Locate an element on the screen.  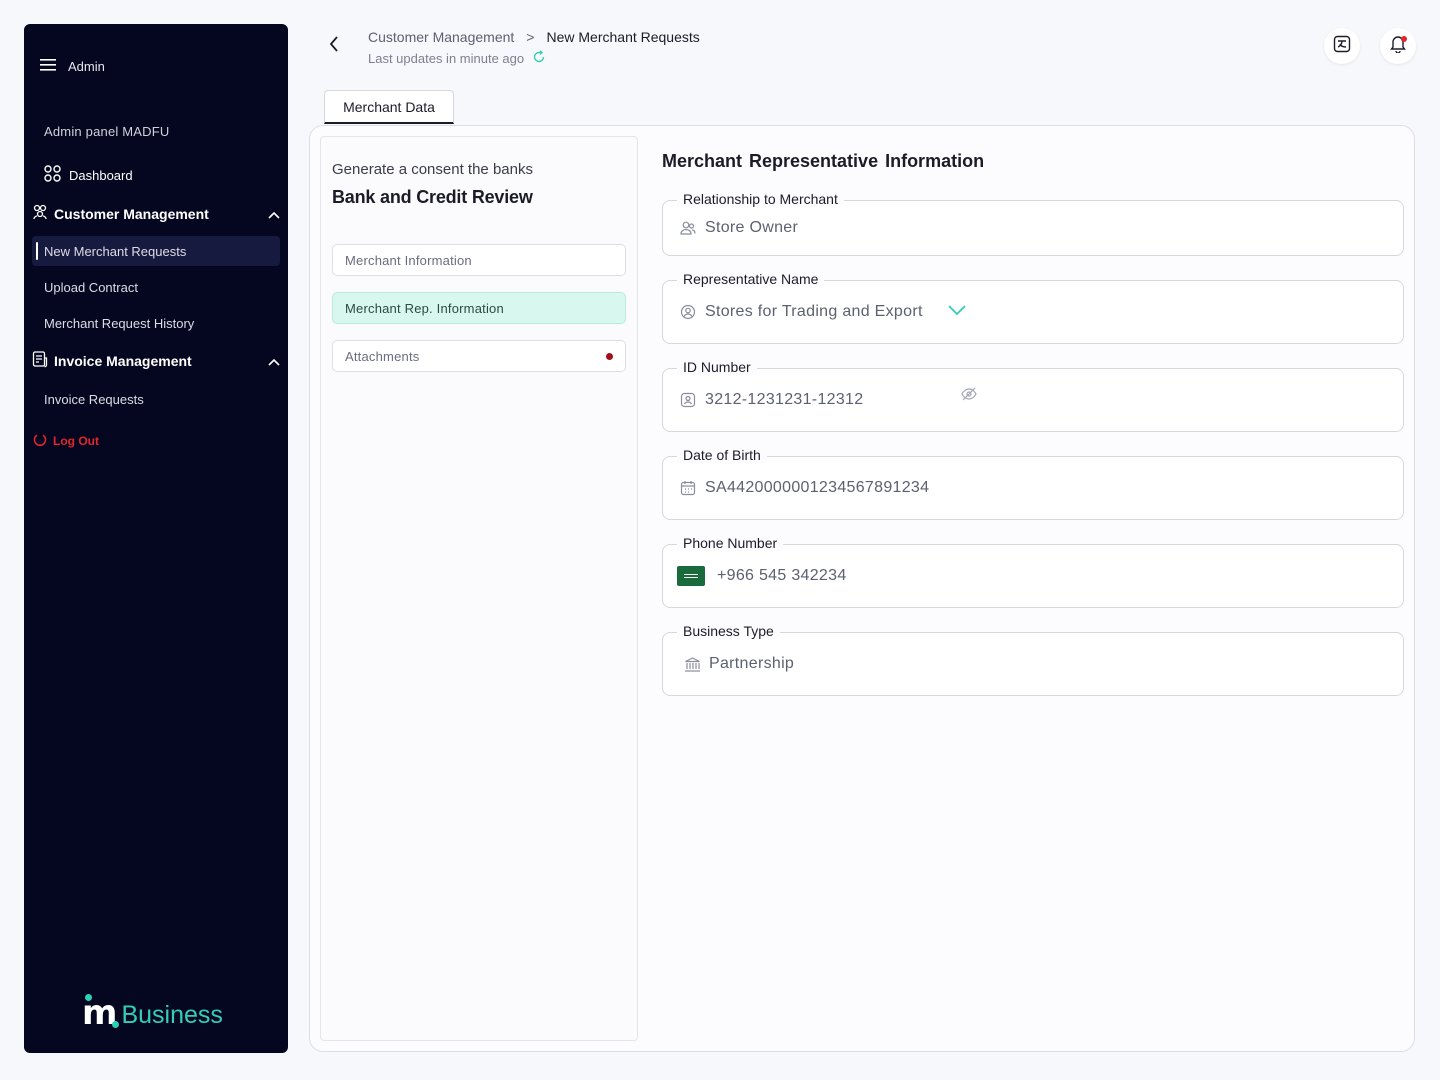
back-button is located at coordinates (334, 46).